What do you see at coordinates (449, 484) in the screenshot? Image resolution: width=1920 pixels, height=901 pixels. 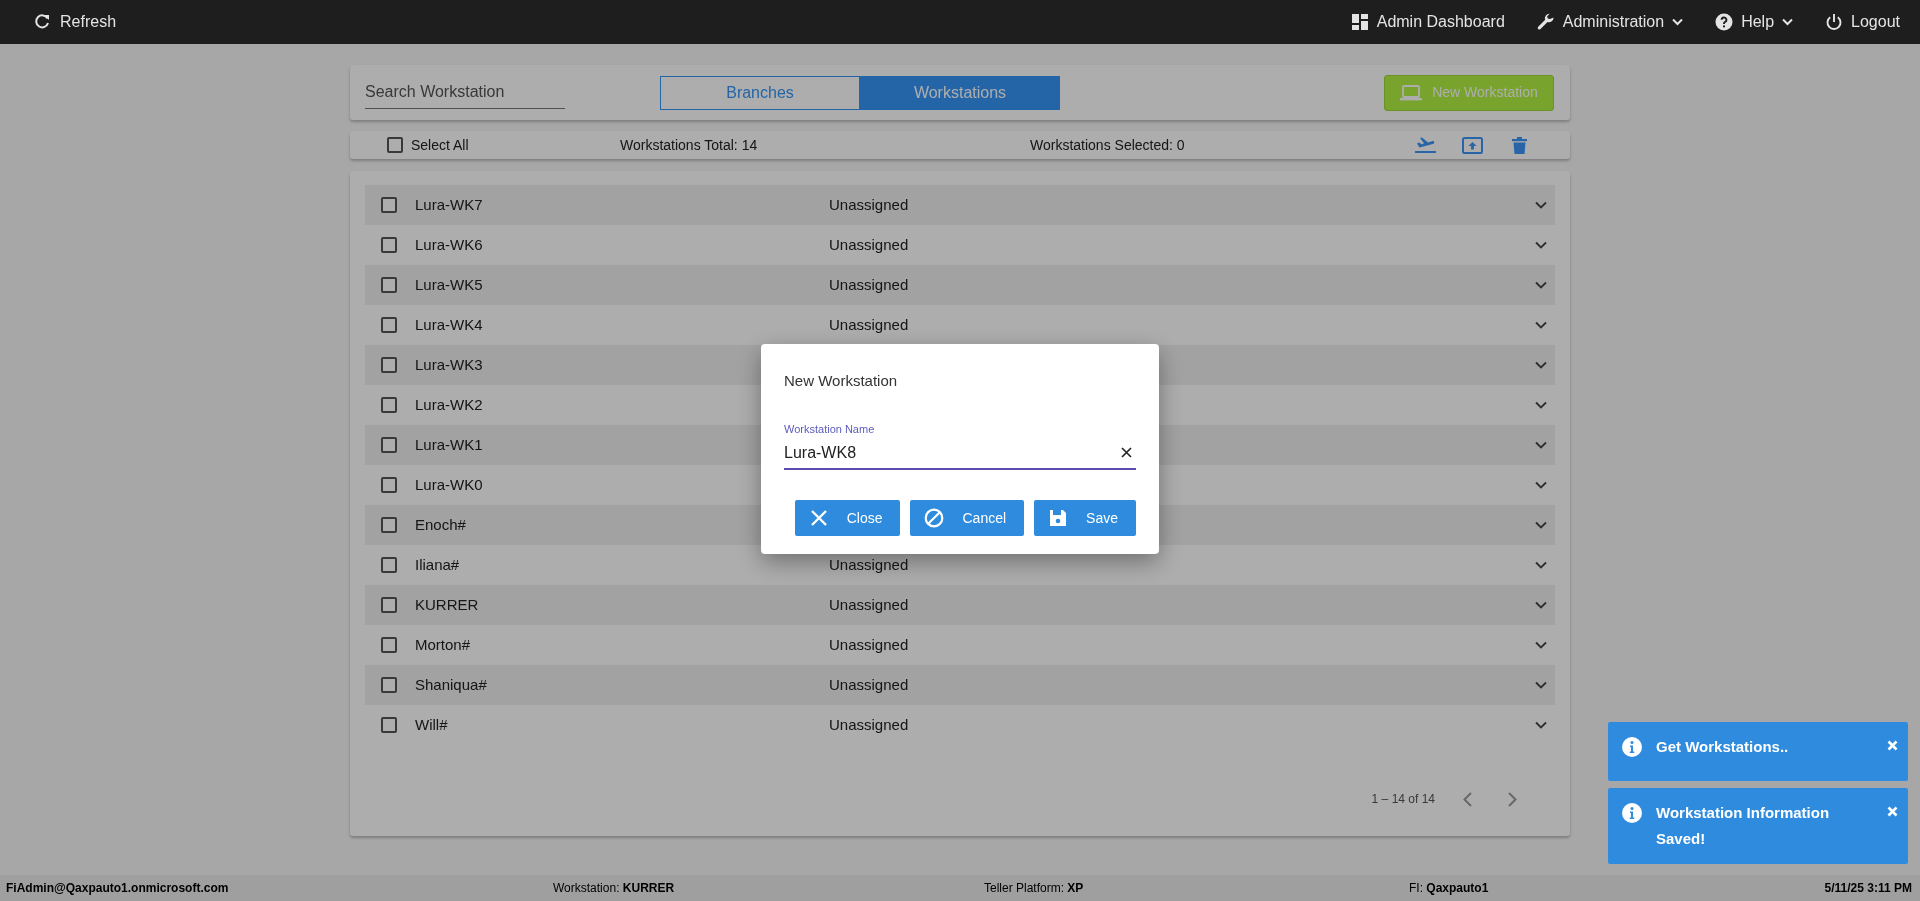 I see `workstation-name: Lura-WK0` at bounding box center [449, 484].